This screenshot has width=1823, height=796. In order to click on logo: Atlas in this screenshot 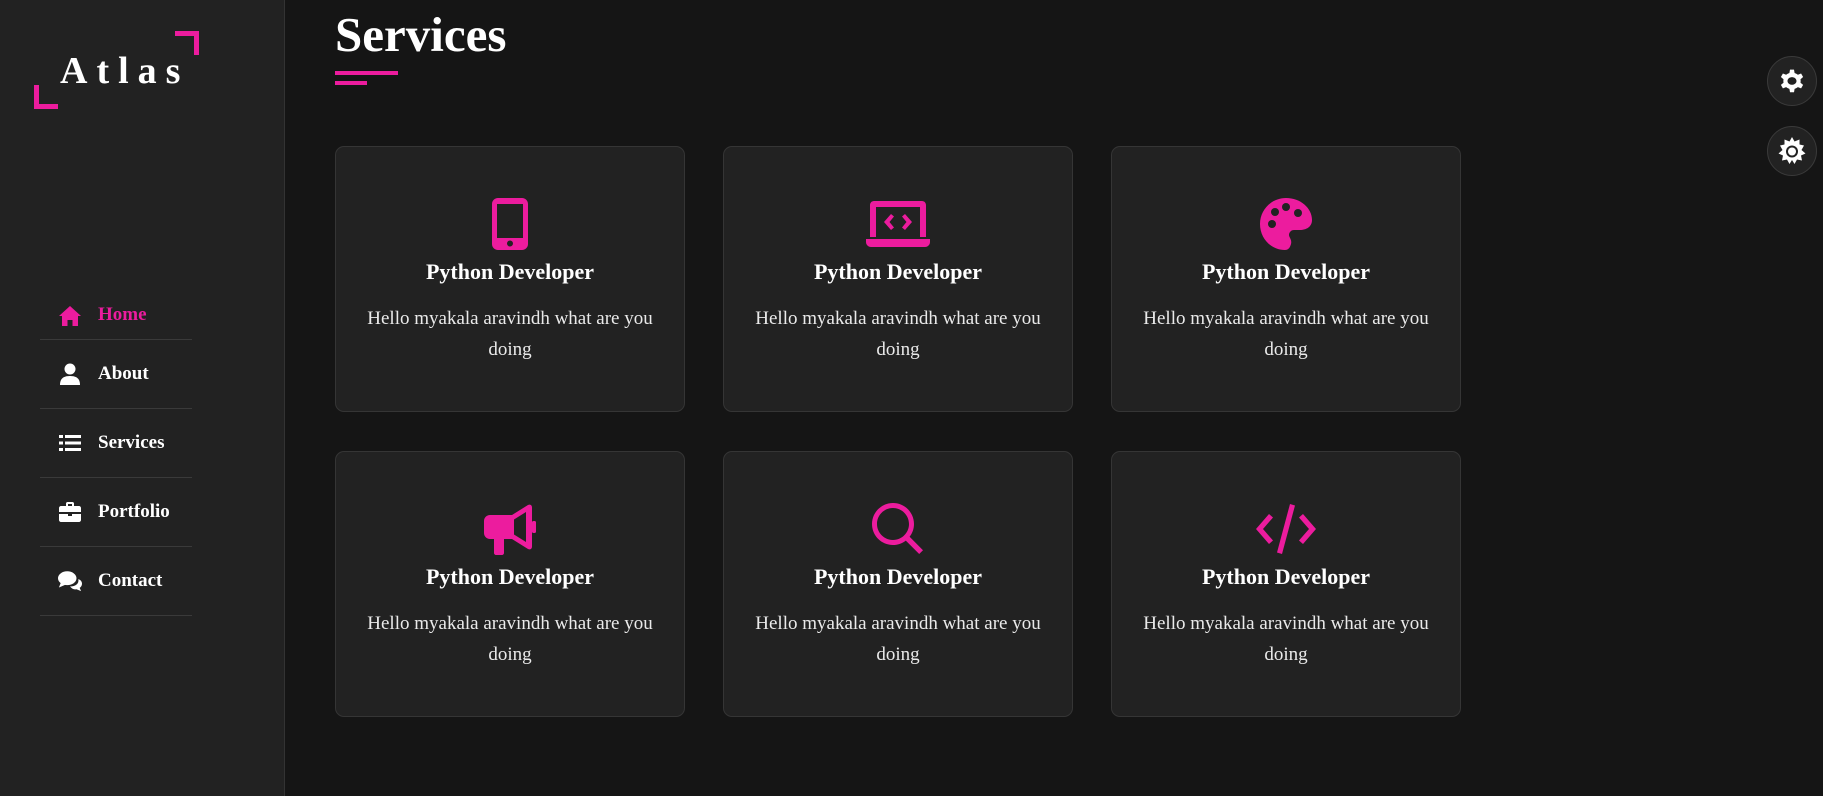, I will do `click(116, 70)`.